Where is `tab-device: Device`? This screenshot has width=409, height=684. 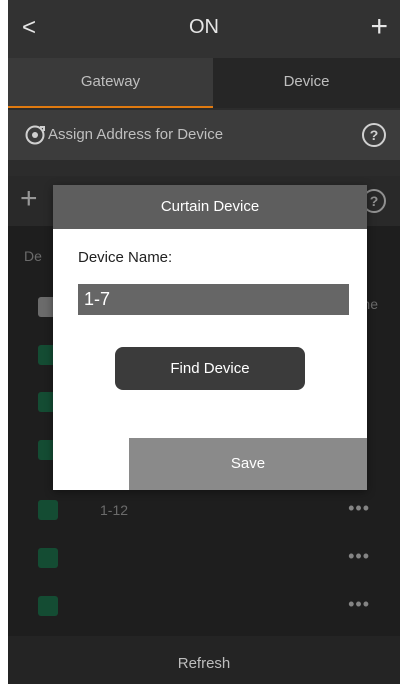 tab-device: Device is located at coordinates (306, 83).